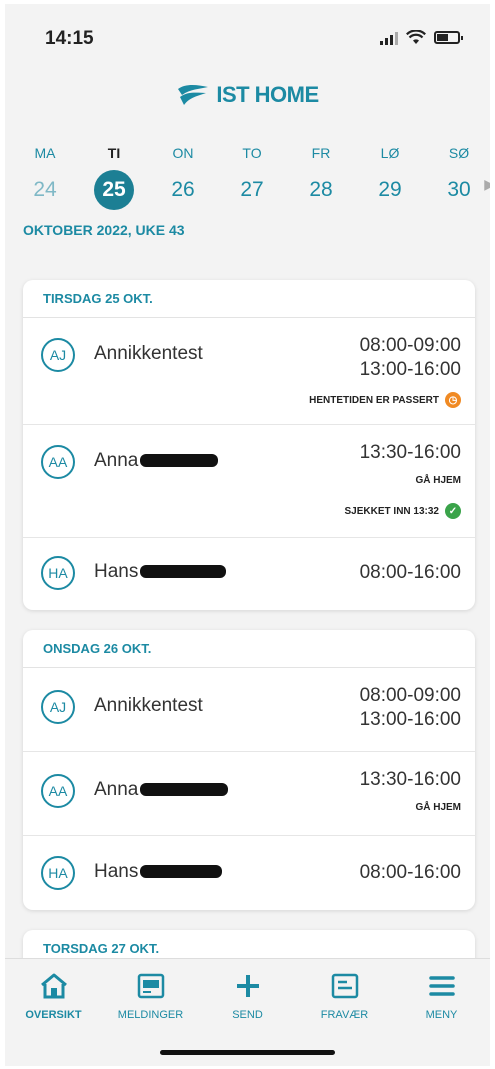 The width and height of the screenshot is (495, 1069). Describe the element at coordinates (45, 189) in the screenshot. I see `day-number: 24` at that location.